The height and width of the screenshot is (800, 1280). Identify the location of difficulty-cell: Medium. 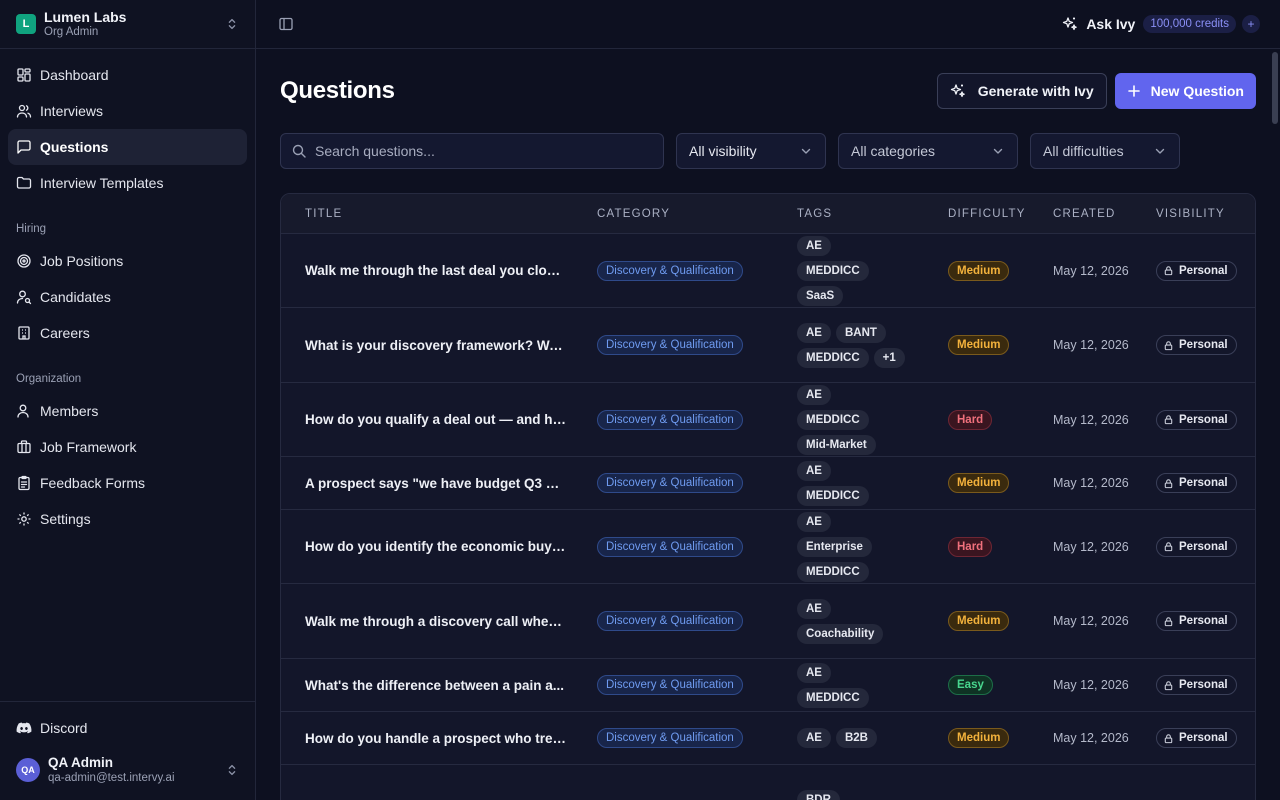
(1000, 270).